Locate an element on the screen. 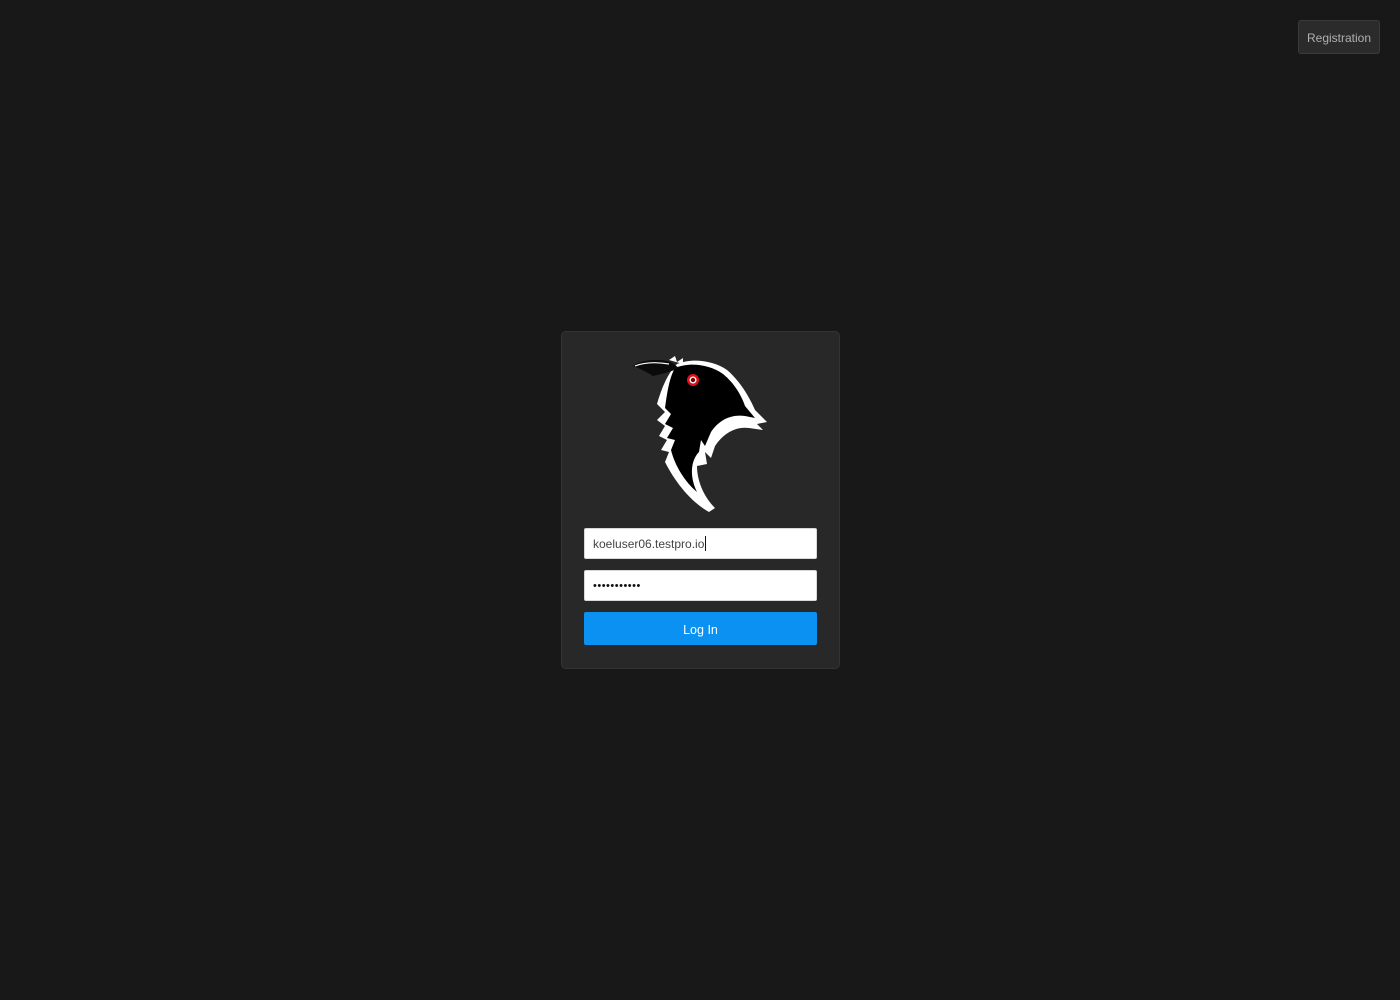 The width and height of the screenshot is (1400, 1000). email-input: koeluser06.testpro.io is located at coordinates (700, 543).